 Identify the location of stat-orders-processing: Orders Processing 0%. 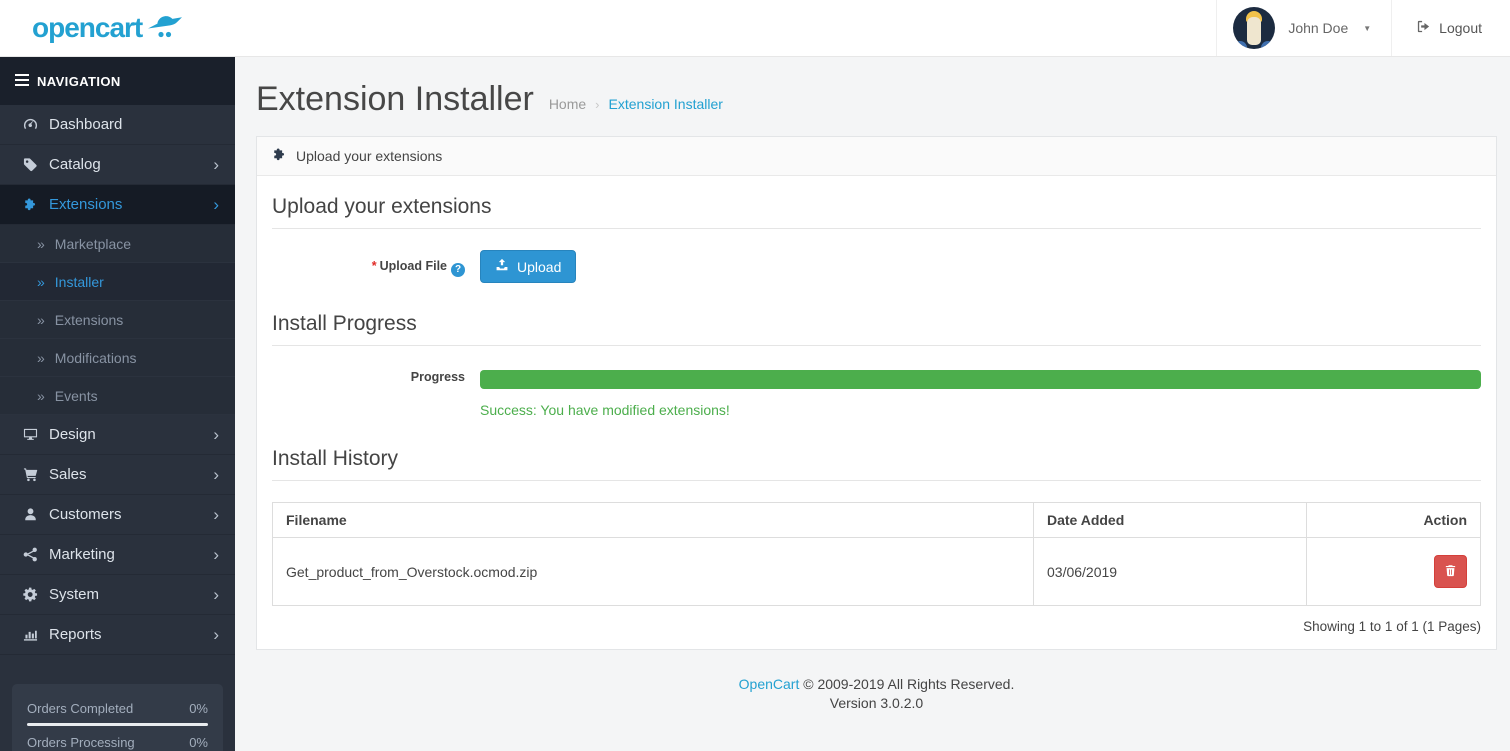
(117, 742).